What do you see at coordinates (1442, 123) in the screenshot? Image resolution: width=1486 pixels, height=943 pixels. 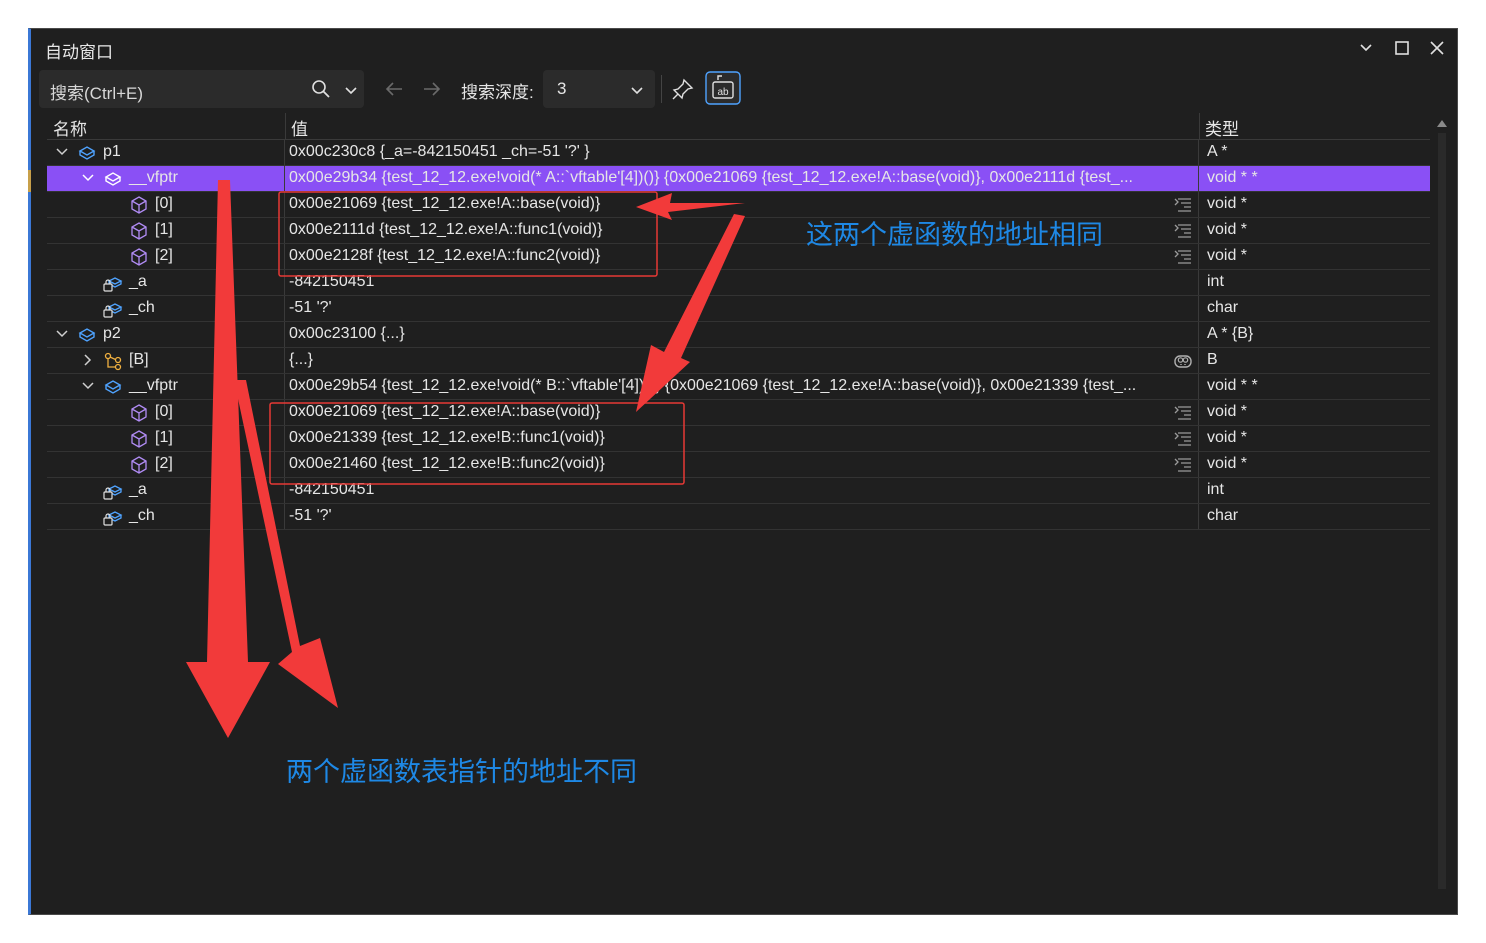 I see `scroll-up-arrow-icon` at bounding box center [1442, 123].